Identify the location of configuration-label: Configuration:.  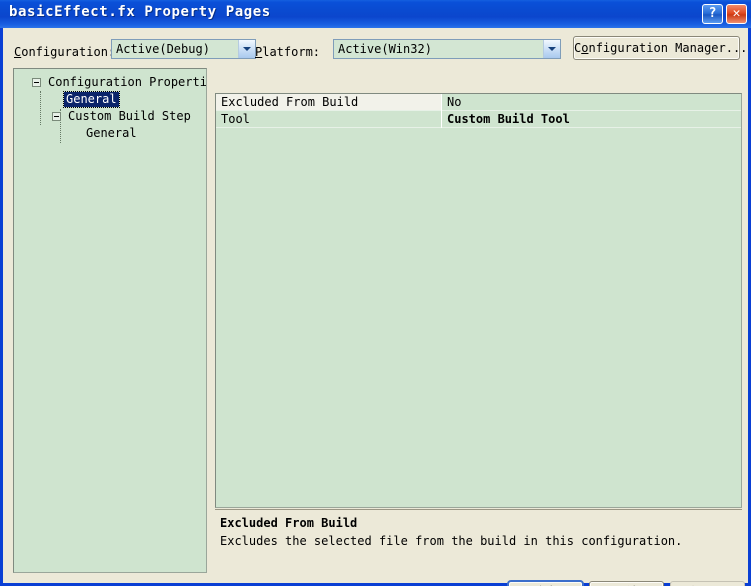
(64, 52).